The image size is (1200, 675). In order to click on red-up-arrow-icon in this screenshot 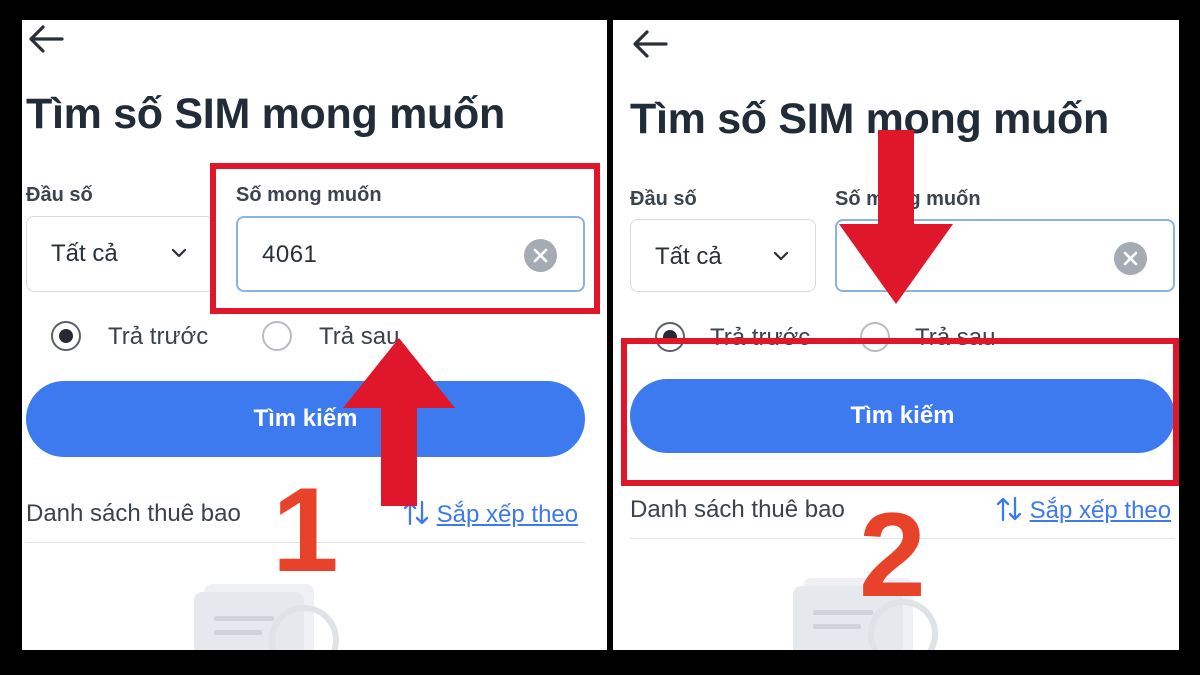, I will do `click(399, 422)`.